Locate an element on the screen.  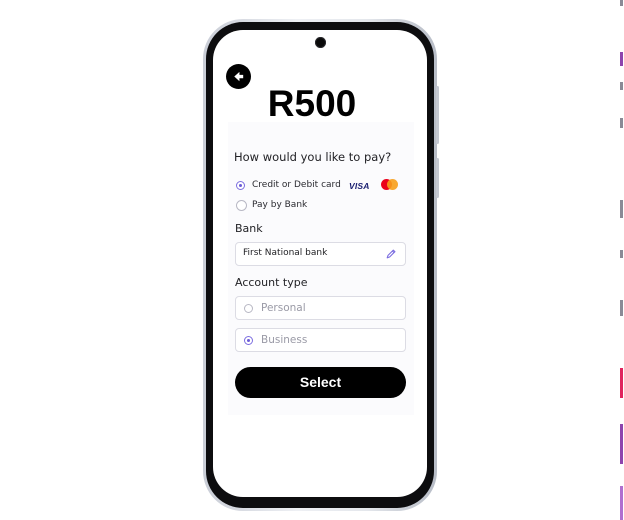
back-button is located at coordinates (238, 76).